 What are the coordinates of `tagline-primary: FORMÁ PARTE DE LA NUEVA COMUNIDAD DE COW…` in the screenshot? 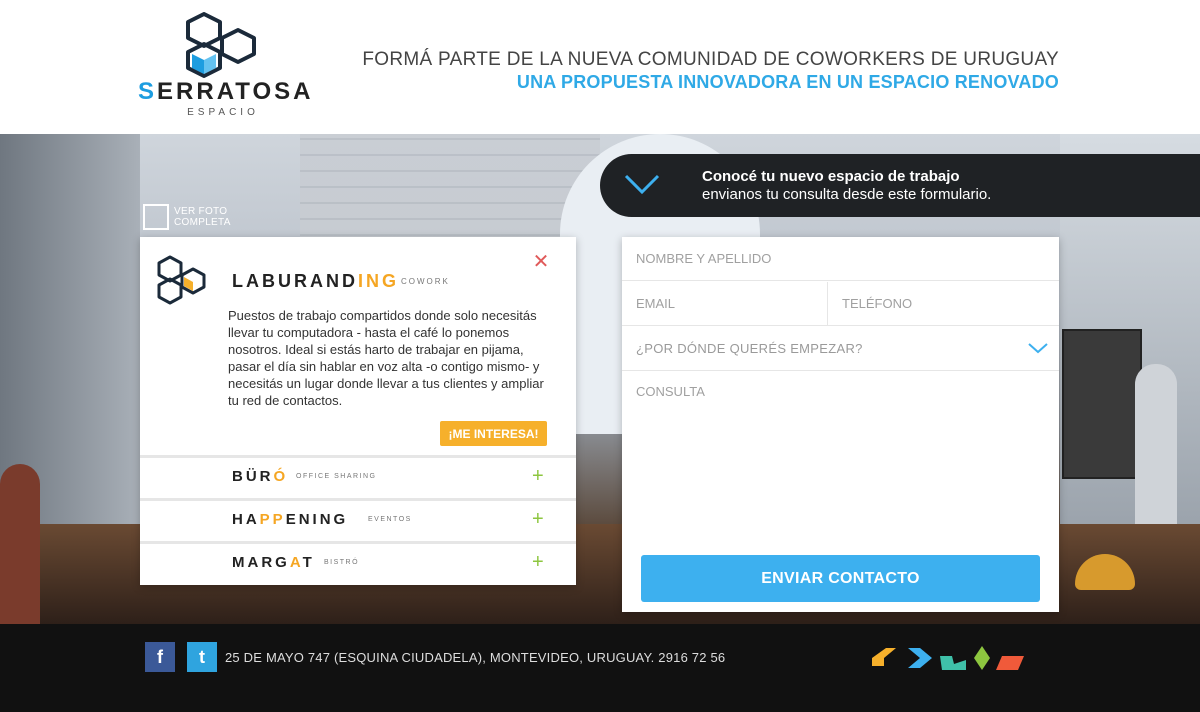 It's located at (710, 59).